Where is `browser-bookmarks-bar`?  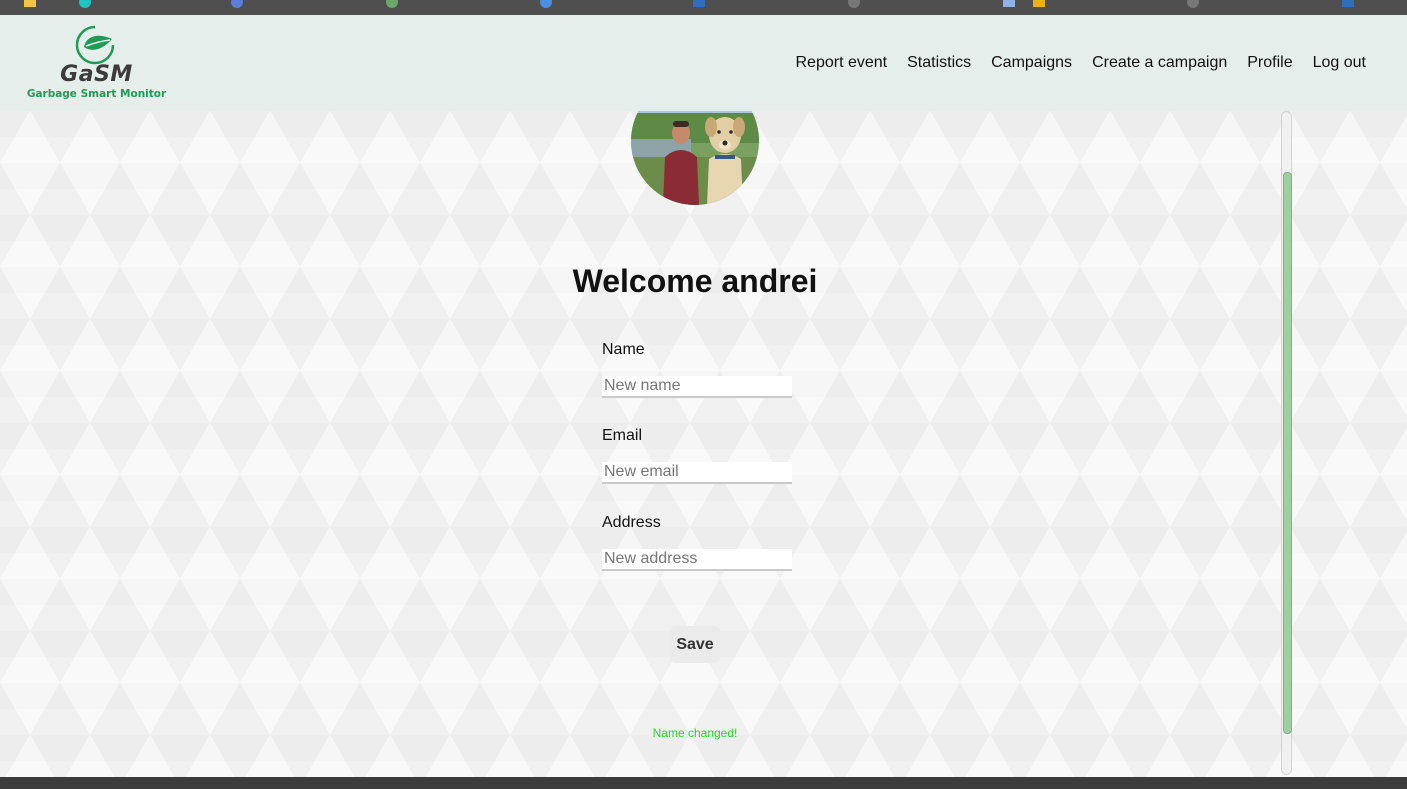
browser-bookmarks-bar is located at coordinates (703, 7).